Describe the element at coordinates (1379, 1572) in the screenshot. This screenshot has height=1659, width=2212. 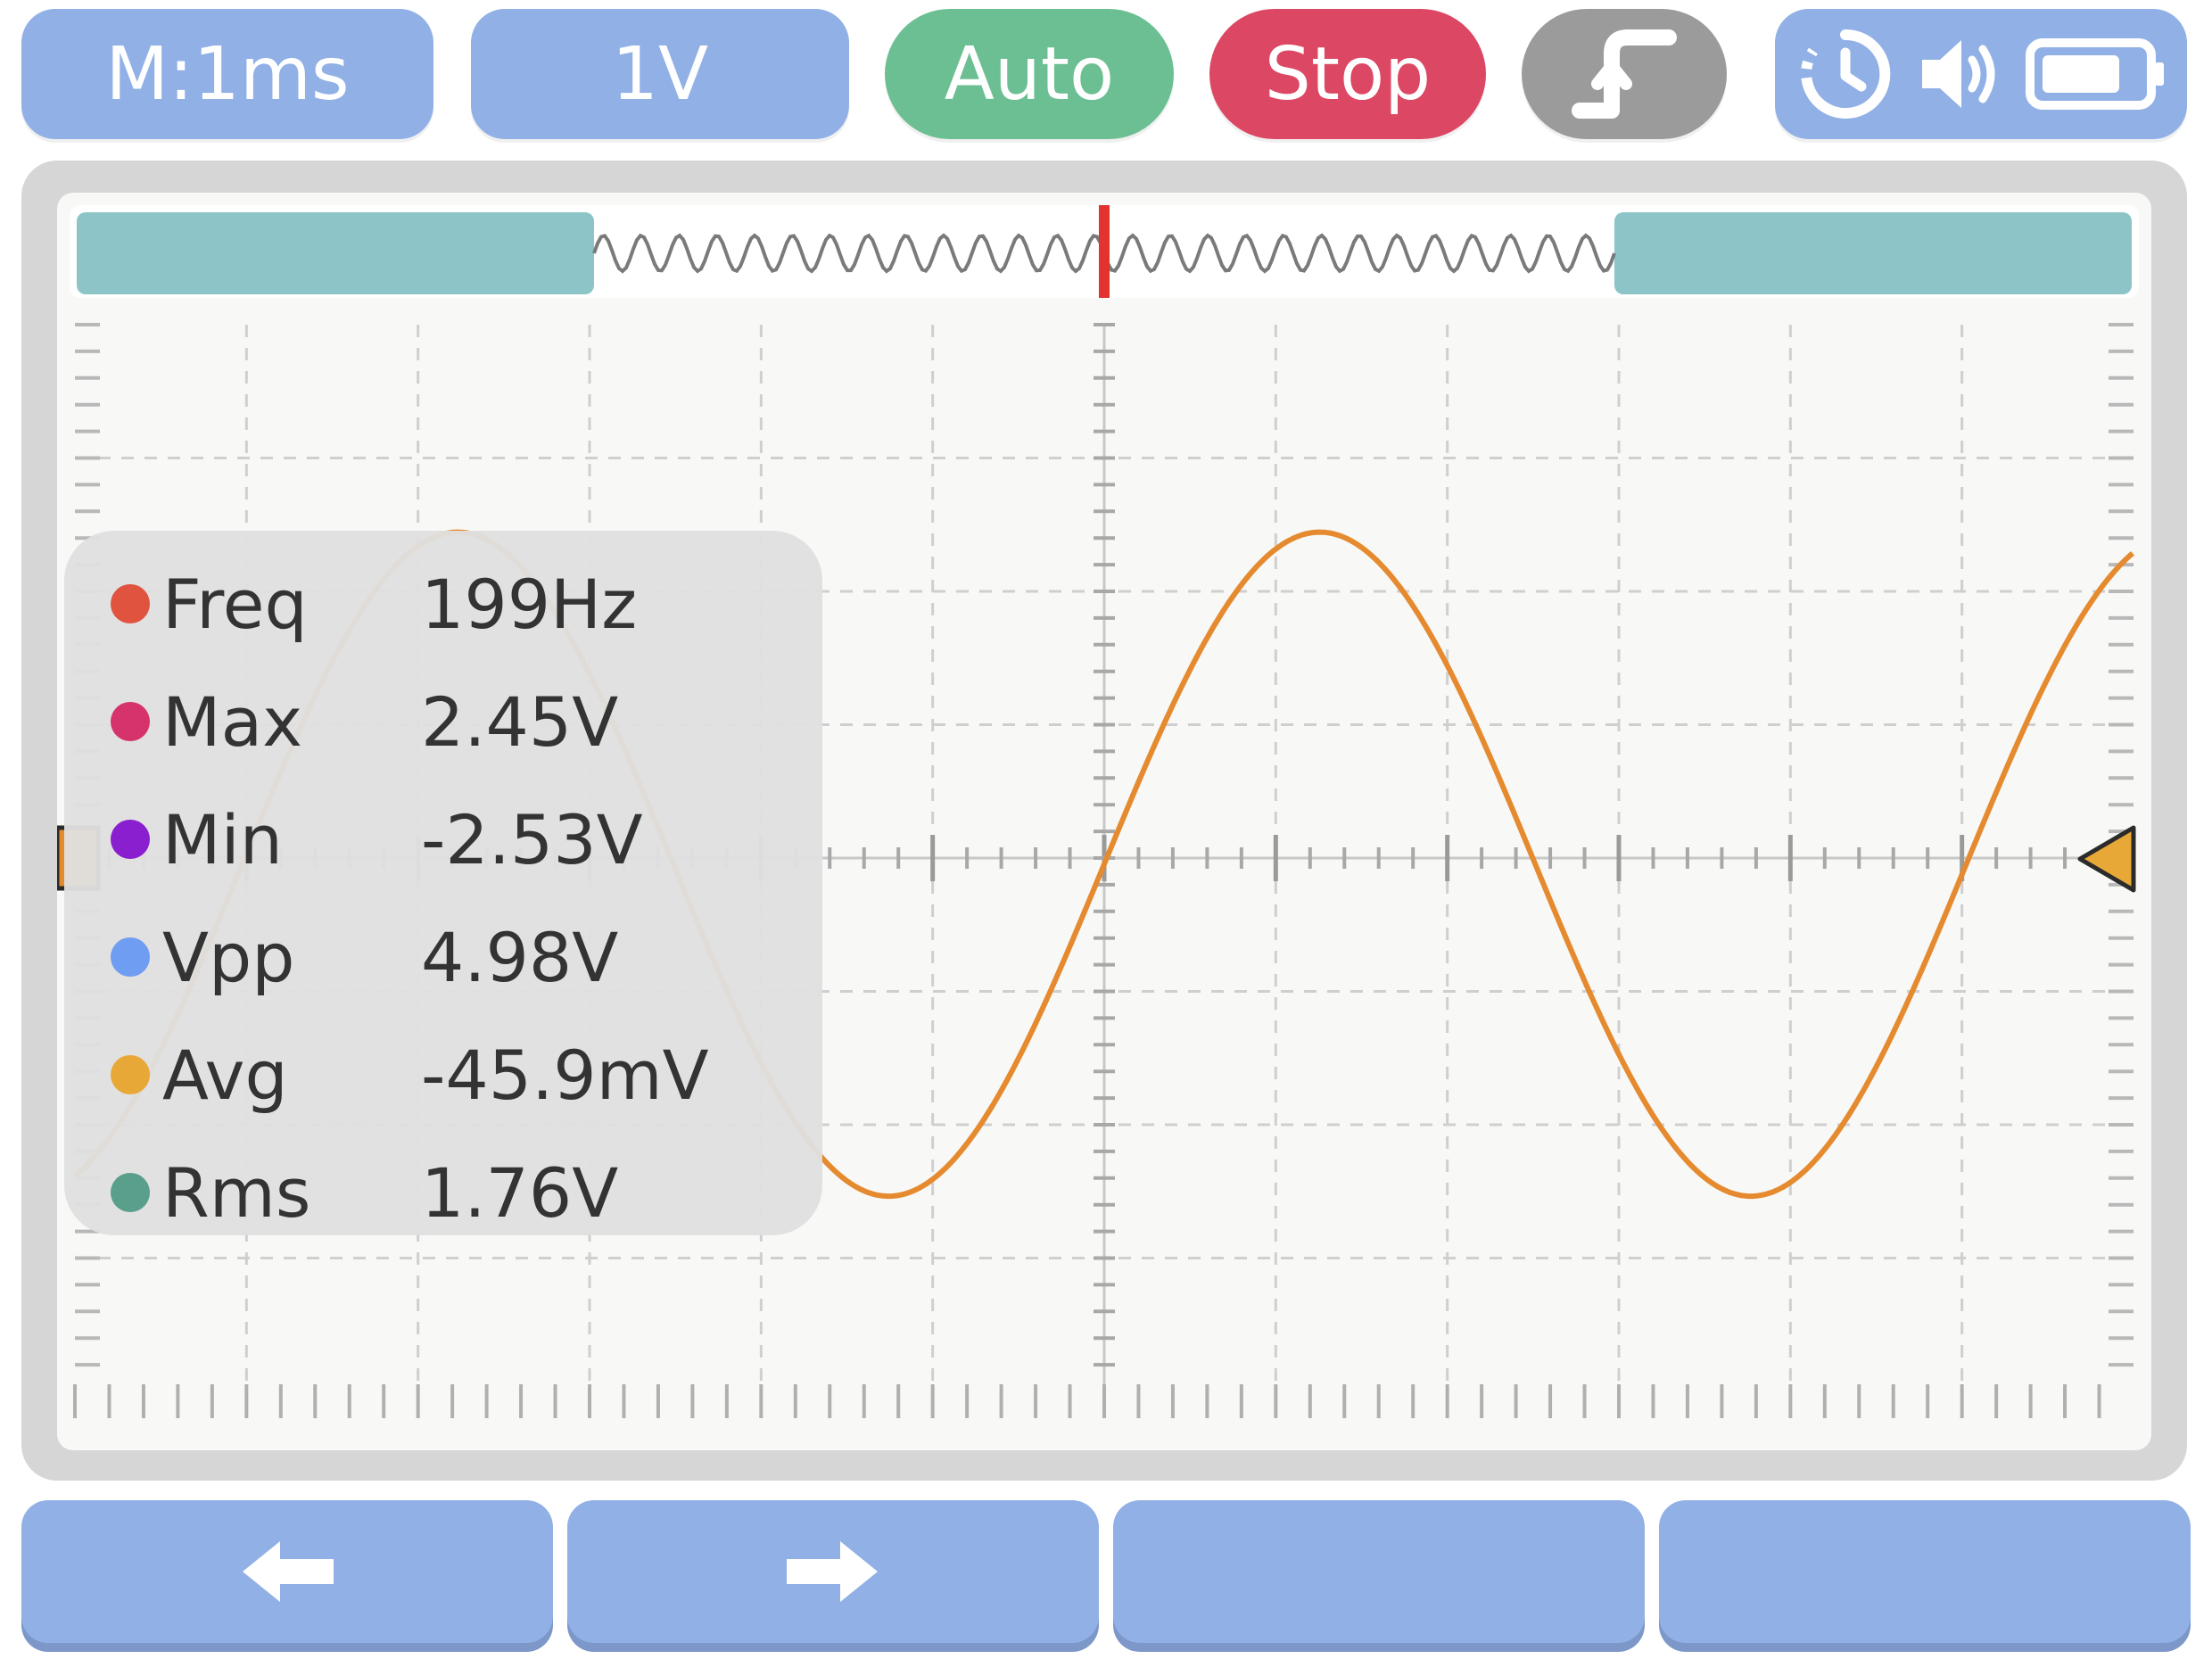
I see `soft-key-3-button` at that location.